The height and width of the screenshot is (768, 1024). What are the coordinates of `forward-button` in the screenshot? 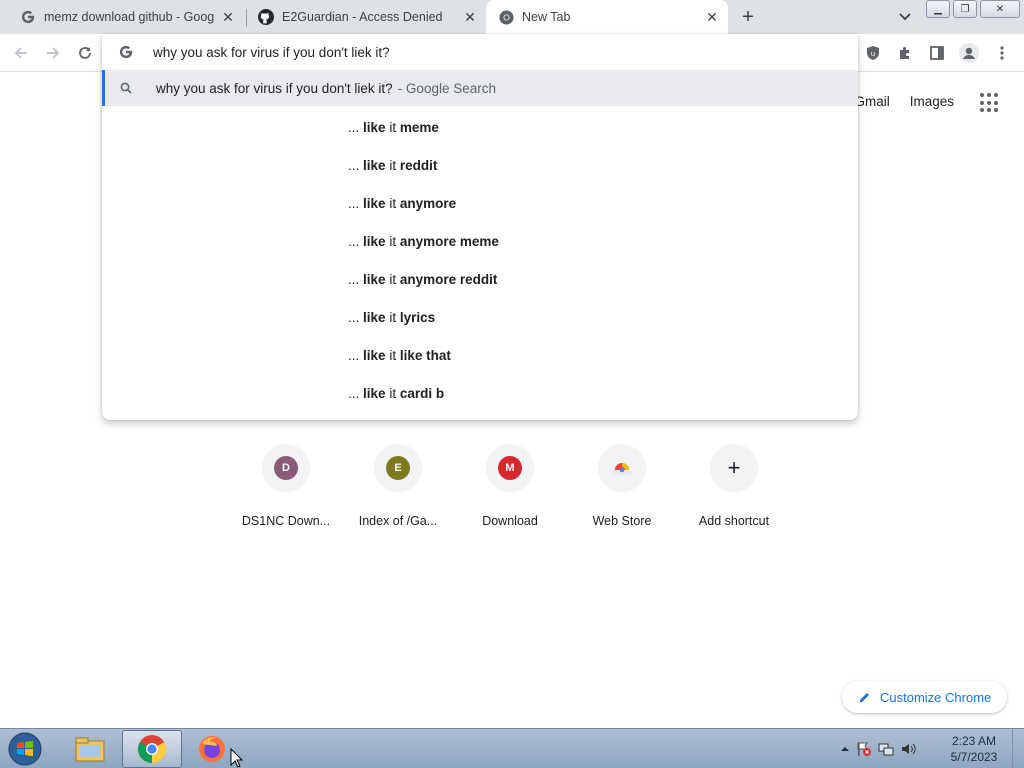 It's located at (53, 53).